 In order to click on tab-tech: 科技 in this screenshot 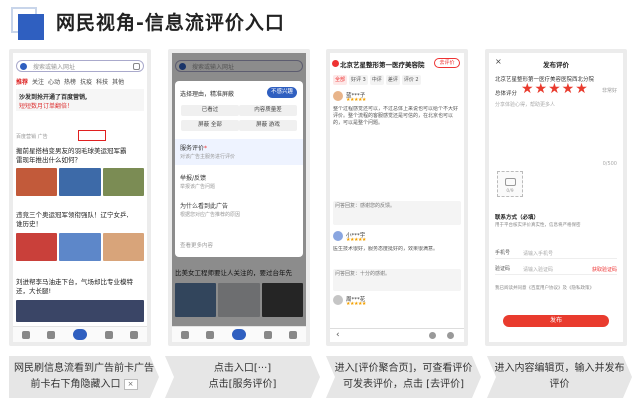, I will do `click(102, 82)`.